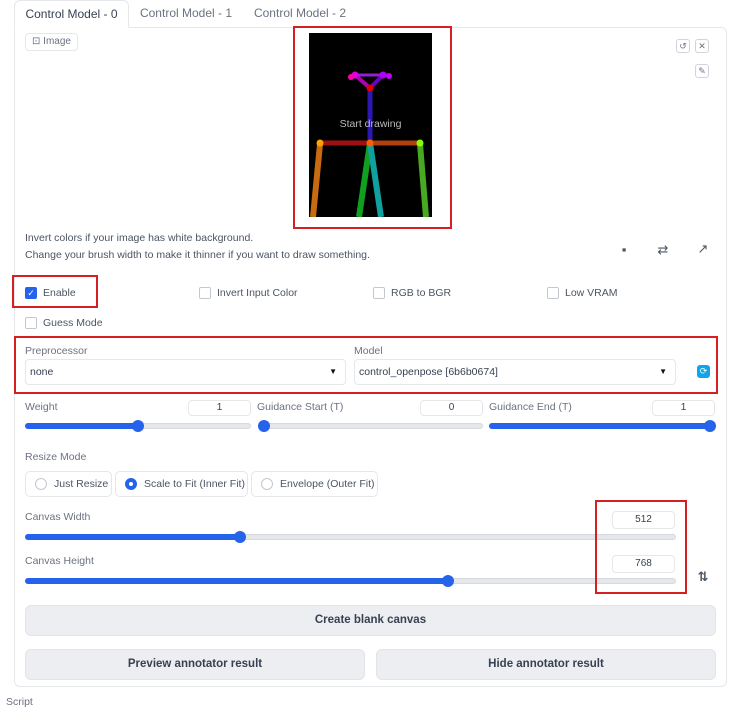  I want to click on radio-scale-to-fit: Scale to Fit (Inner Fit), so click(181, 484).